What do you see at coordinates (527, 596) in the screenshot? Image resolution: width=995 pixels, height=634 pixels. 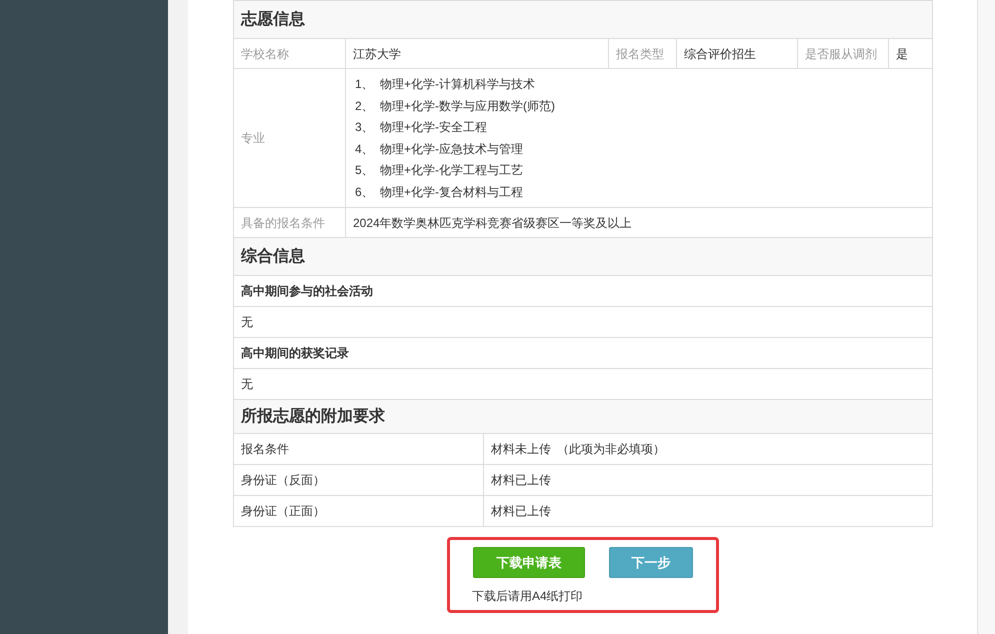 I see `print-hint: 下载后请用A4纸打印` at bounding box center [527, 596].